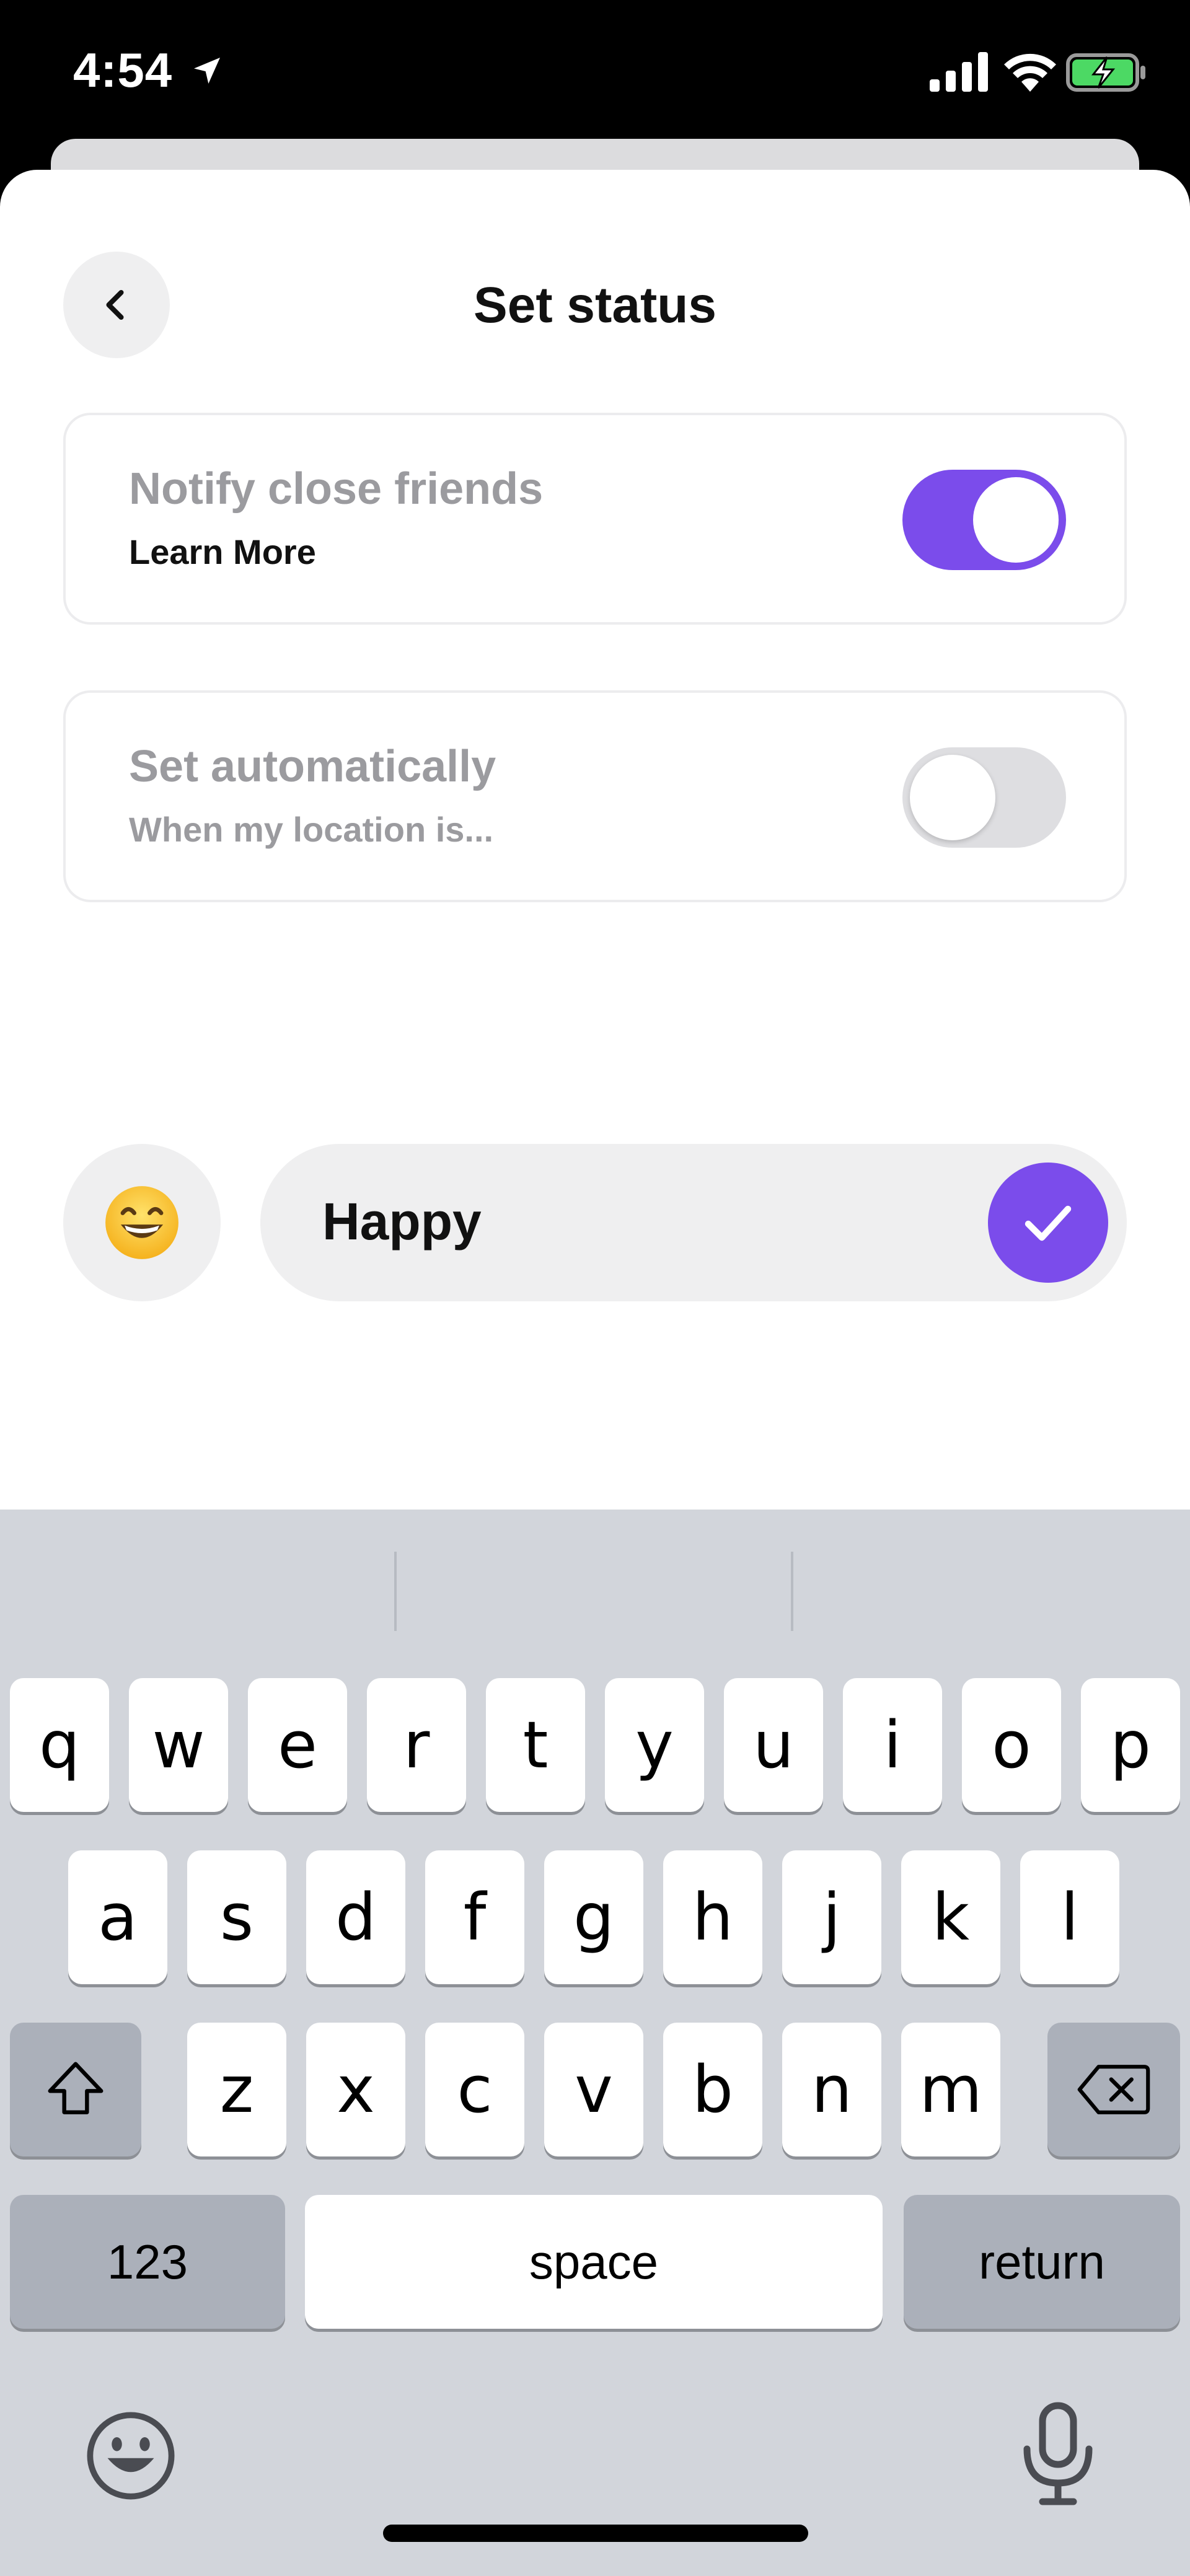 This screenshot has height=2576, width=1190. I want to click on key-y: y, so click(654, 1745).